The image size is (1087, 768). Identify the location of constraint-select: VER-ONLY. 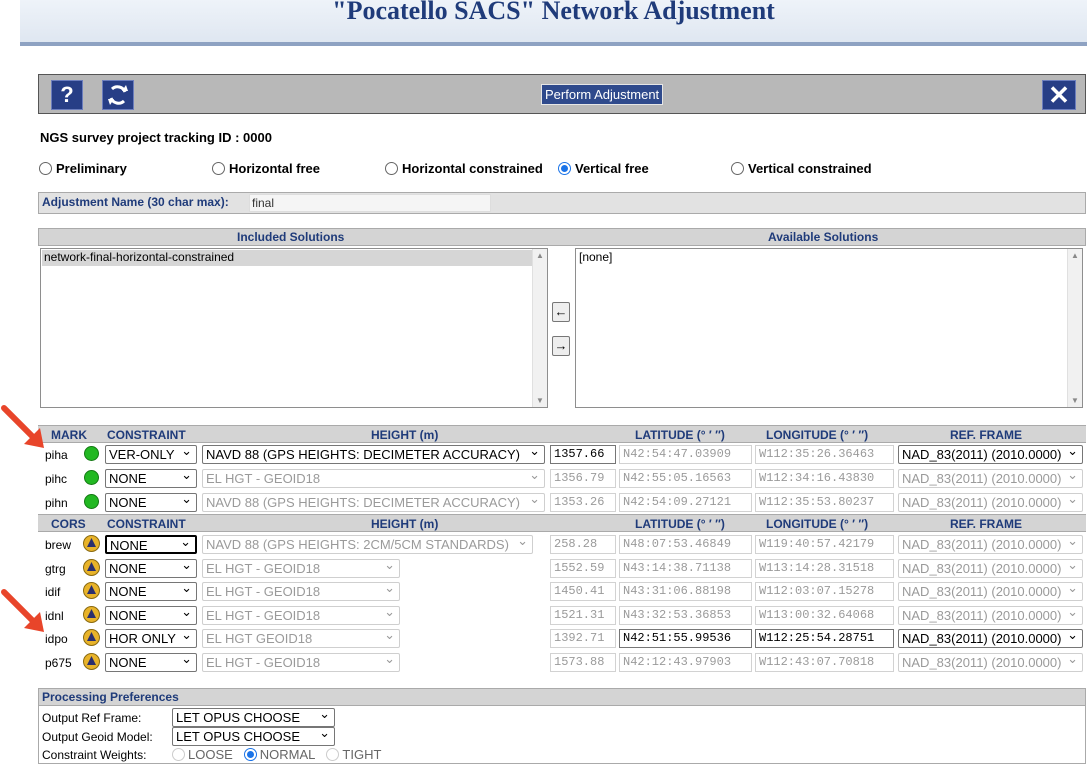
(151, 454).